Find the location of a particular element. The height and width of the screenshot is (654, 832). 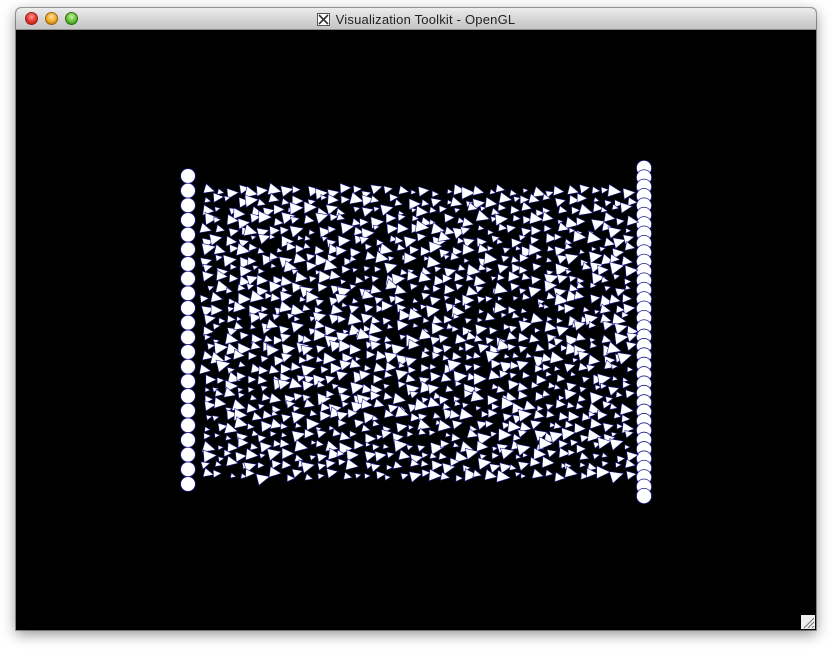

window-title: Visualization Toolkit - OpenGL is located at coordinates (425, 19).